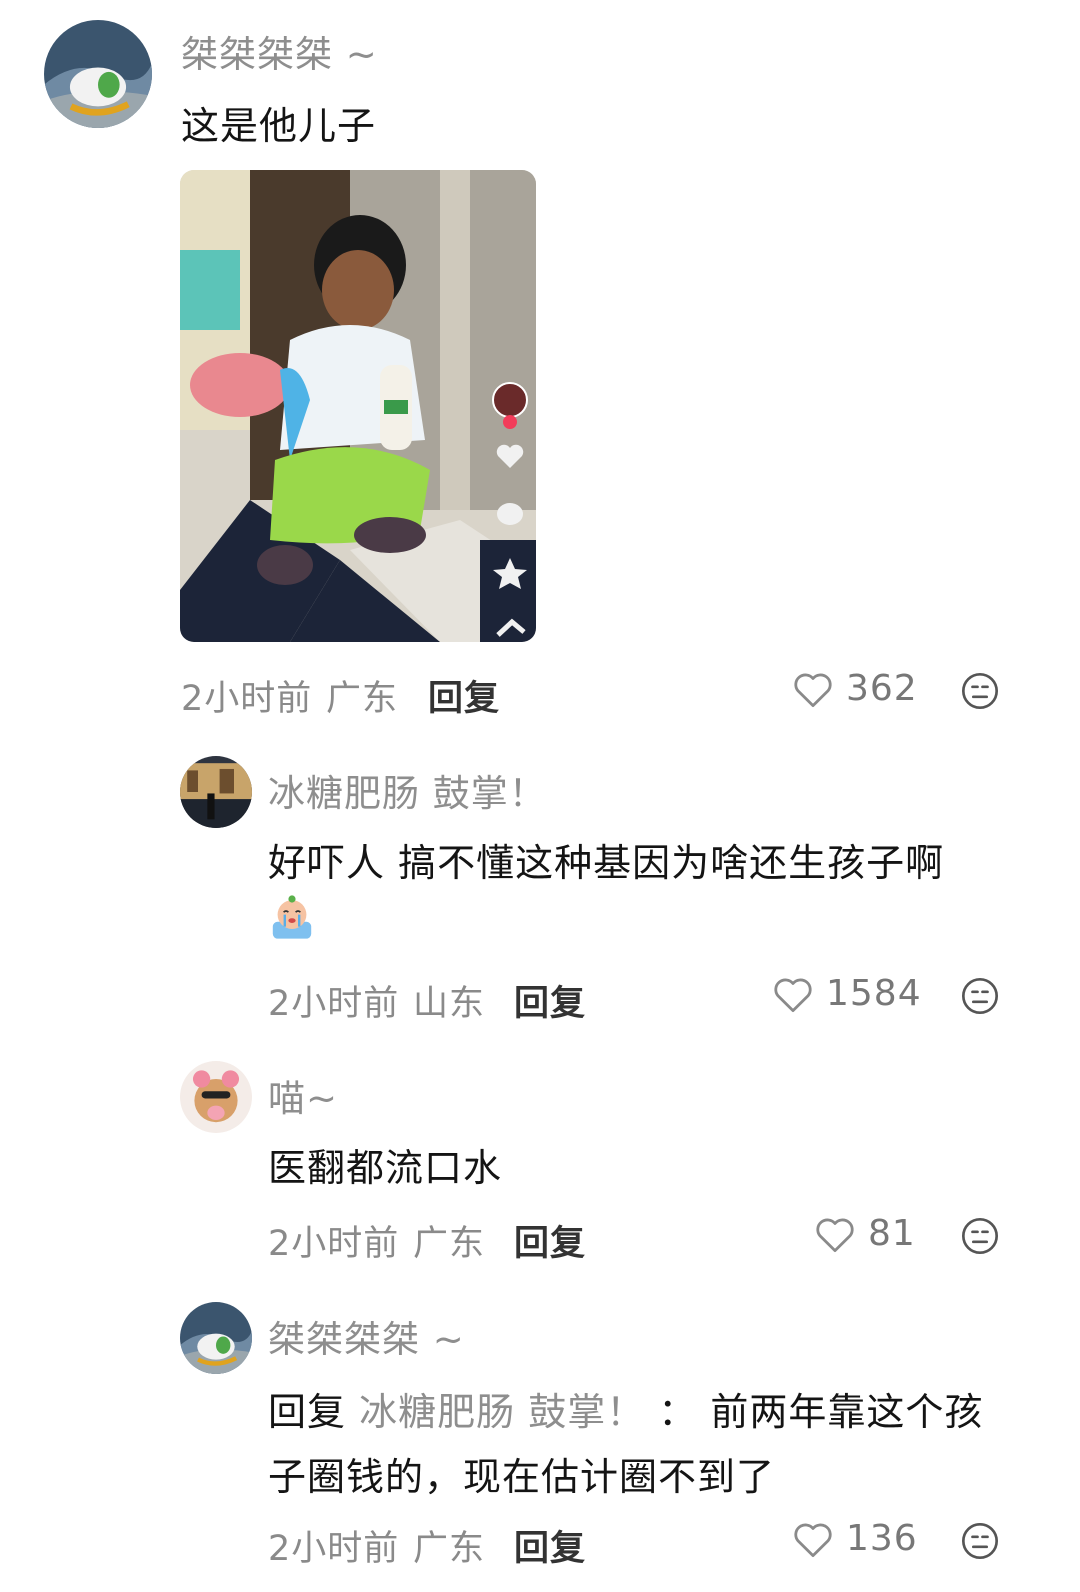  Describe the element at coordinates (882, 688) in the screenshot. I see `like-count: 362` at that location.